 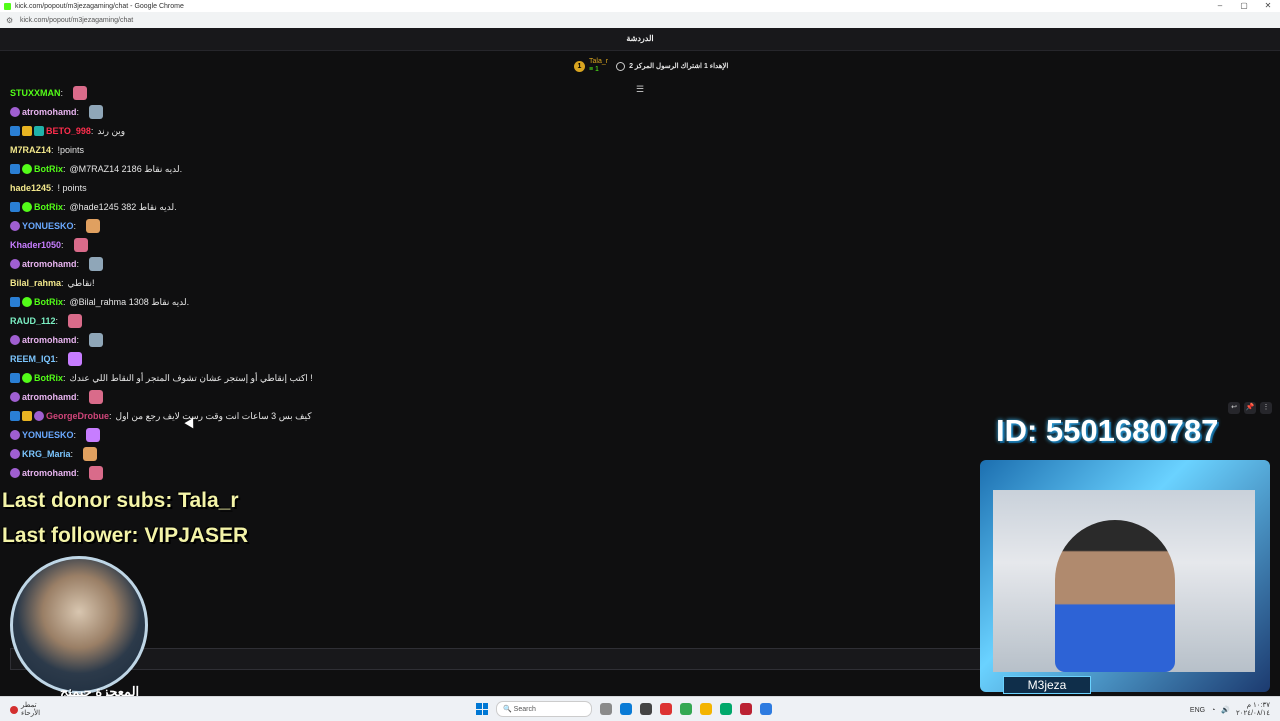 I want to click on tray-date: ٢٠٢٤/٠٨/١٤, so click(x=1253, y=714).